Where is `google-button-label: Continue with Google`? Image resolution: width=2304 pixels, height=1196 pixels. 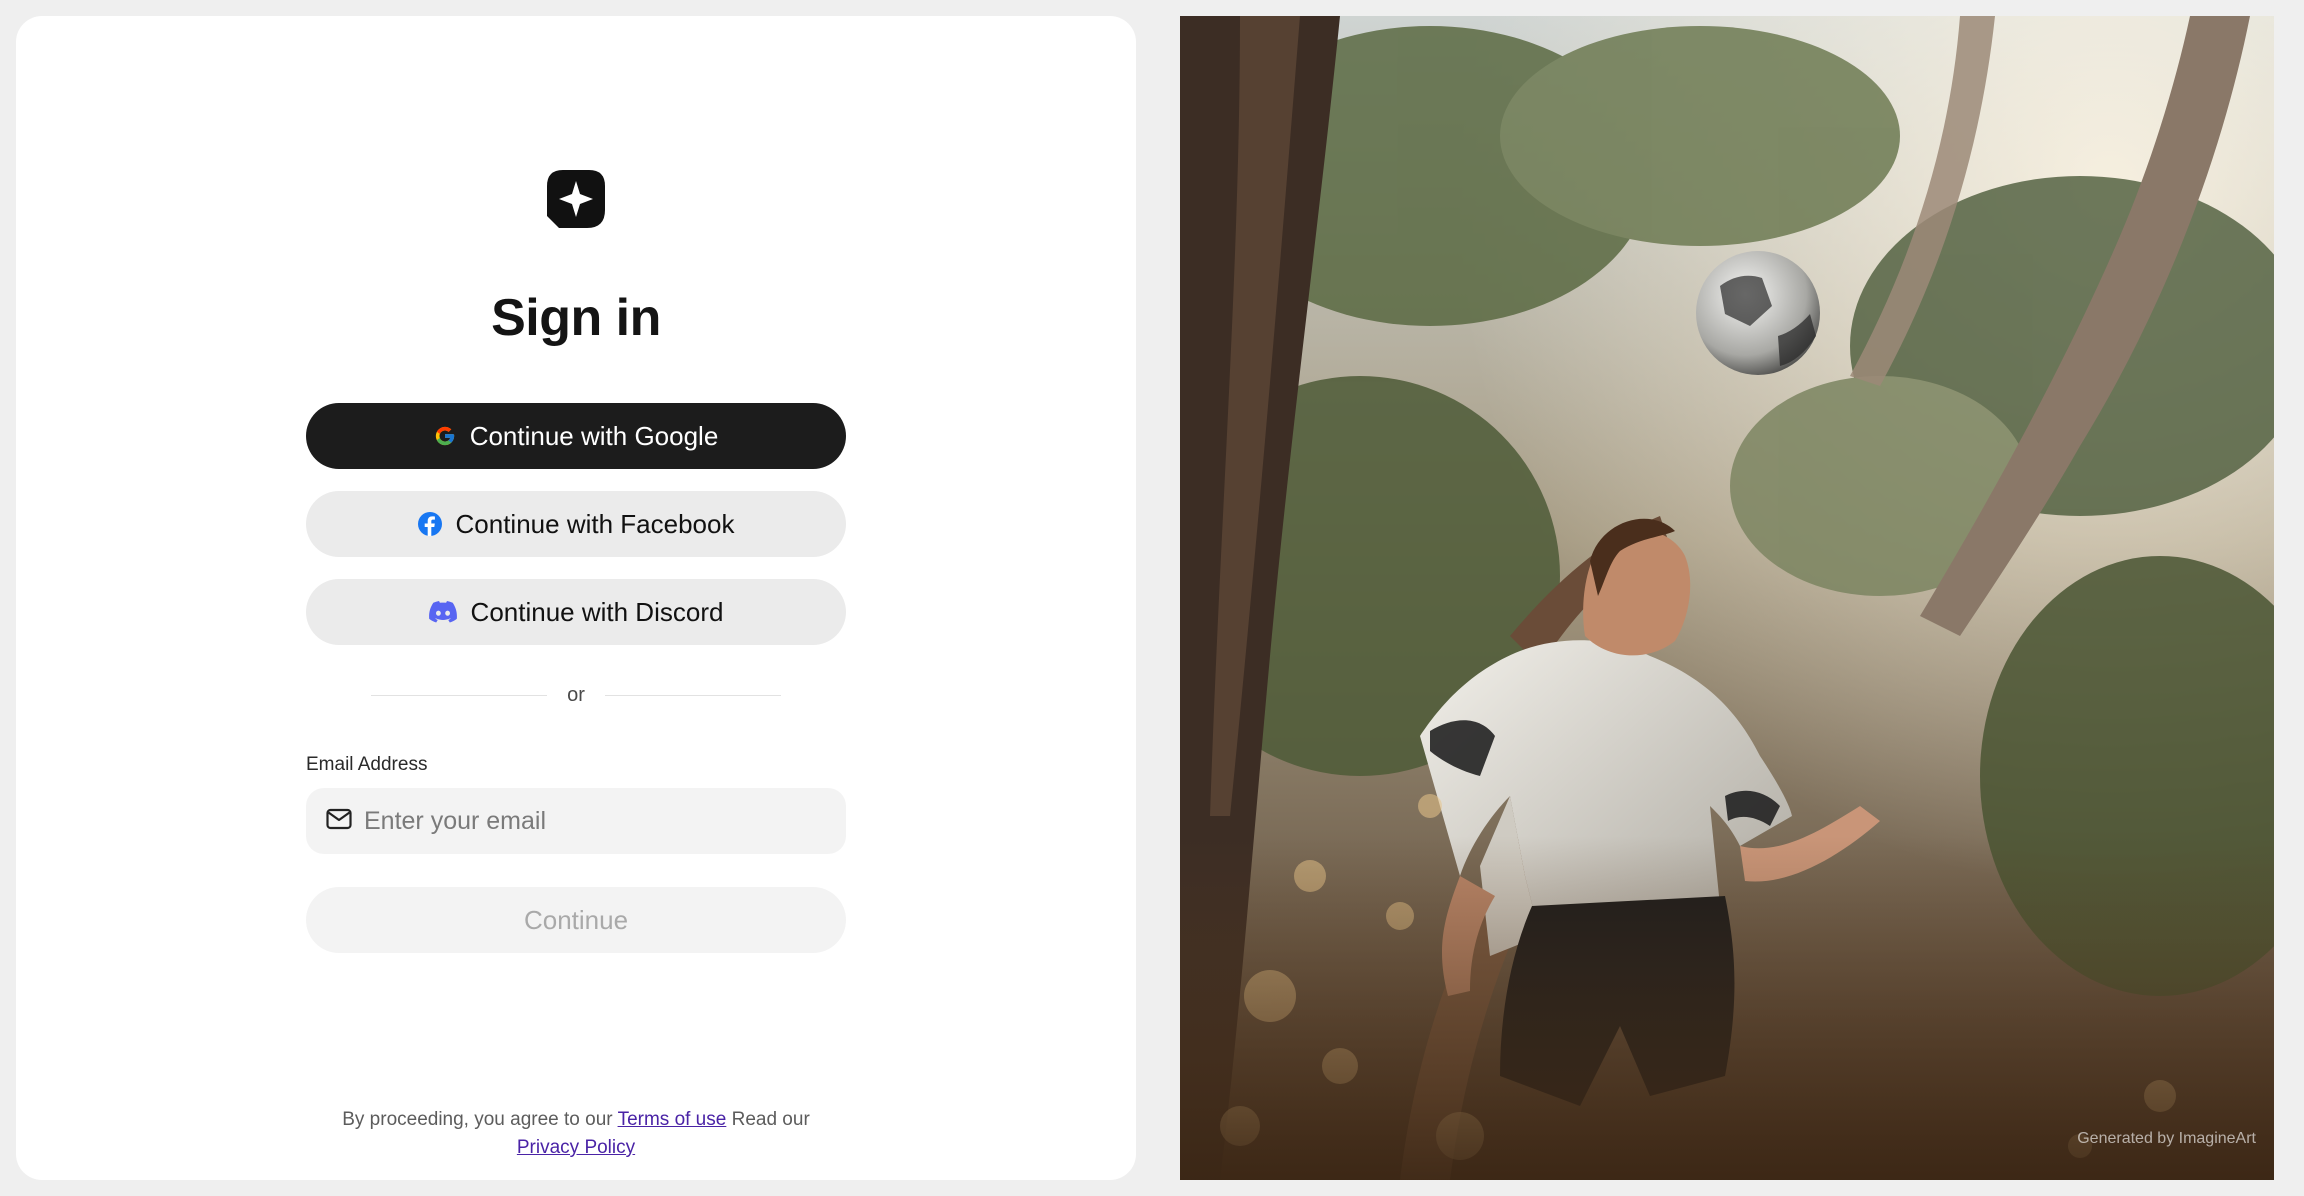 google-button-label: Continue with Google is located at coordinates (594, 435).